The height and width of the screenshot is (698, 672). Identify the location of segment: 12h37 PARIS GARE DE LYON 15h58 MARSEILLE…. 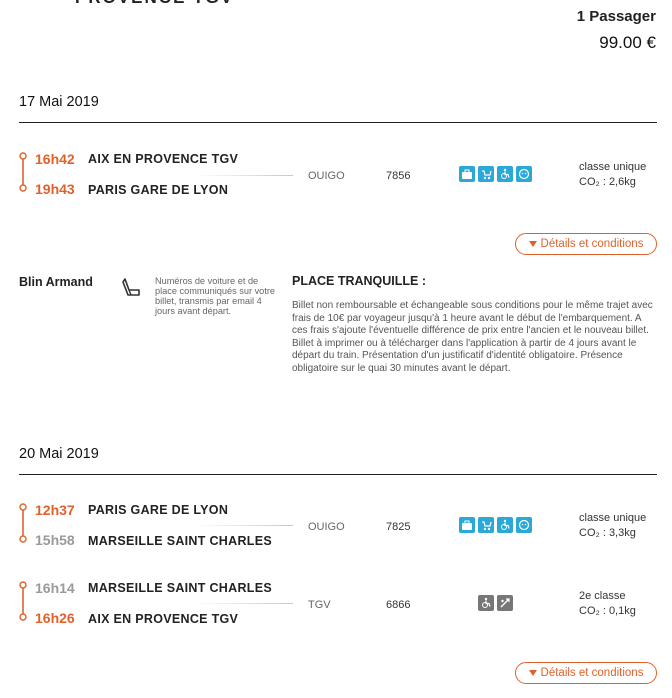
(339, 530).